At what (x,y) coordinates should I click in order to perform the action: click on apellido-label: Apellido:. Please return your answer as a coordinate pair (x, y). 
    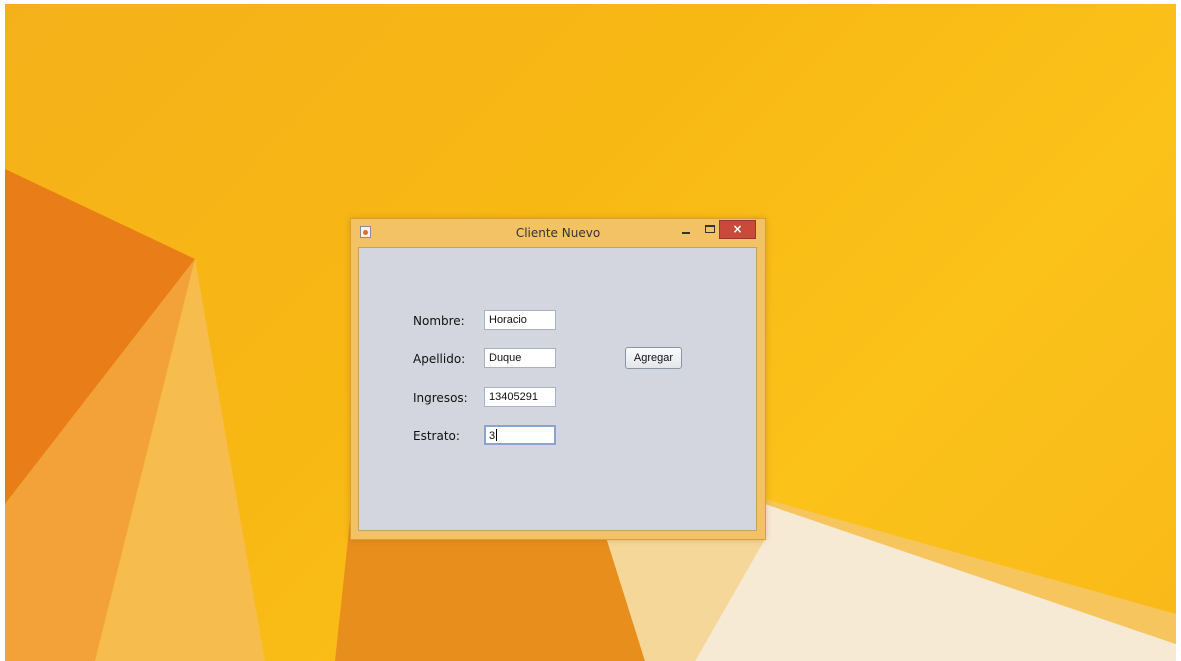
    Looking at the image, I should click on (439, 359).